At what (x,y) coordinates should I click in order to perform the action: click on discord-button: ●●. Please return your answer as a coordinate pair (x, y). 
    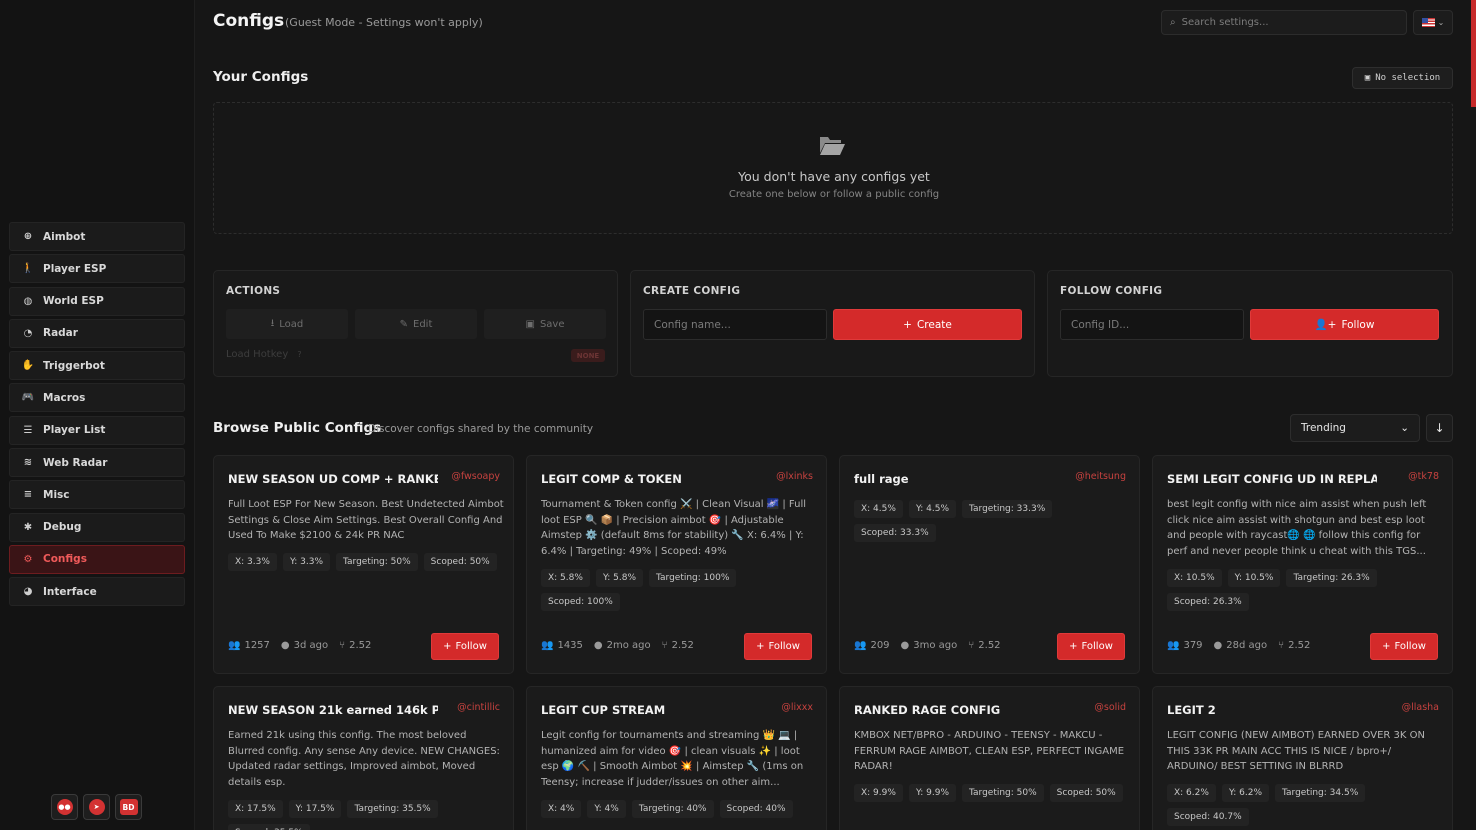
    Looking at the image, I should click on (64, 807).